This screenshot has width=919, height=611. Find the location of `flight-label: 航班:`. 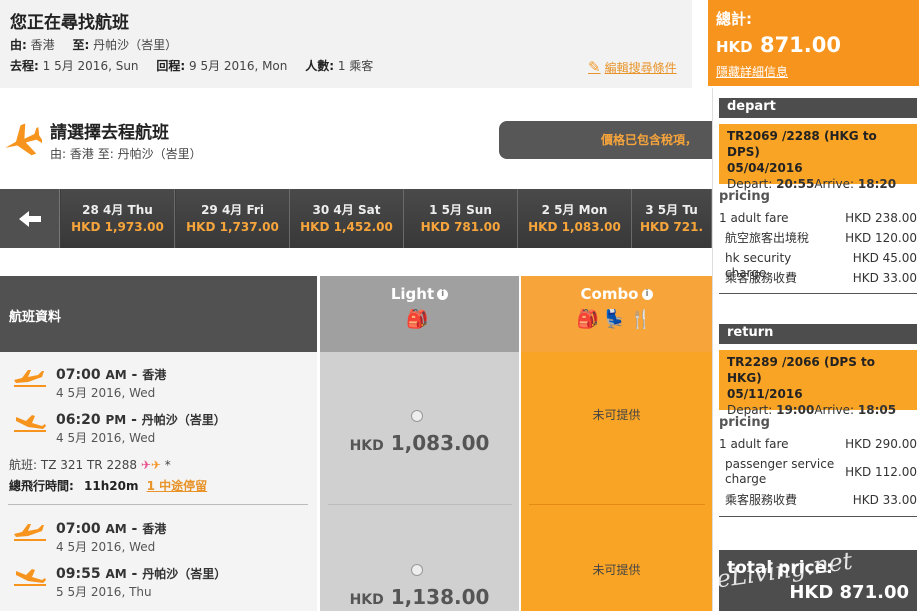

flight-label: 航班: is located at coordinates (23, 465).